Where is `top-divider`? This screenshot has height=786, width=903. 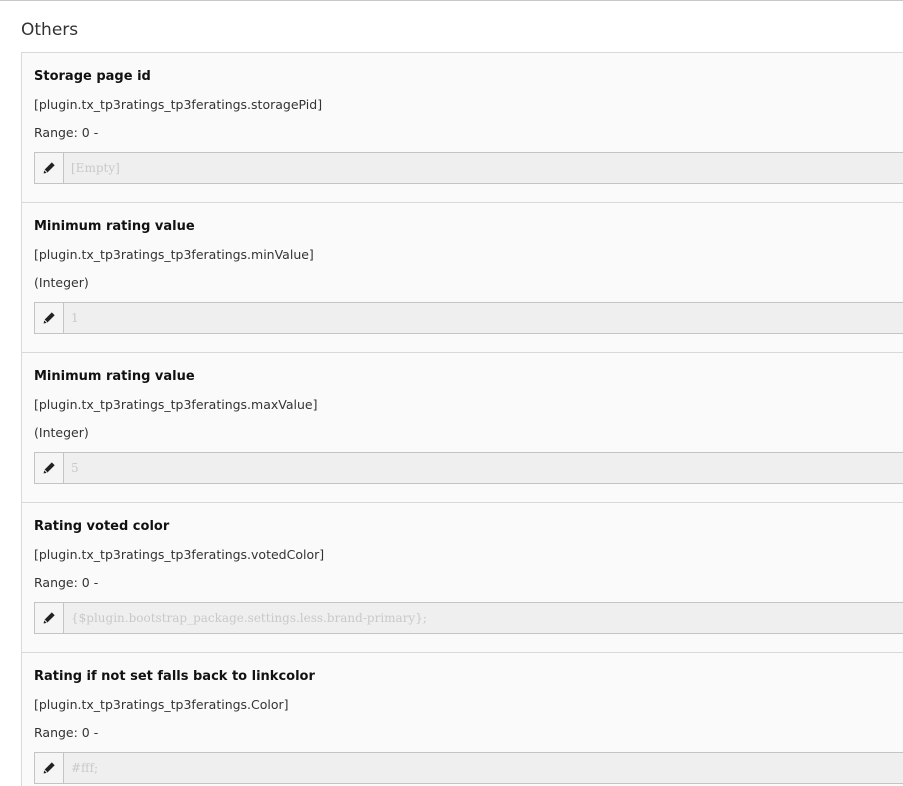 top-divider is located at coordinates (451, 0).